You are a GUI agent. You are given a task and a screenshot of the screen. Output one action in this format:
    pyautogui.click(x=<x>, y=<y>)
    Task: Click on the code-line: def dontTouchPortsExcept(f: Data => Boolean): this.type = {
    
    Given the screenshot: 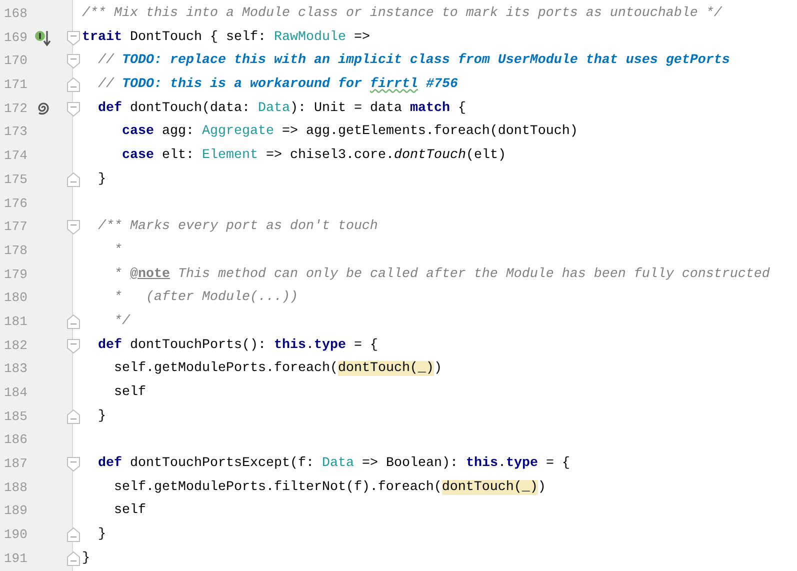 What is the action you would take?
    pyautogui.click(x=333, y=464)
    